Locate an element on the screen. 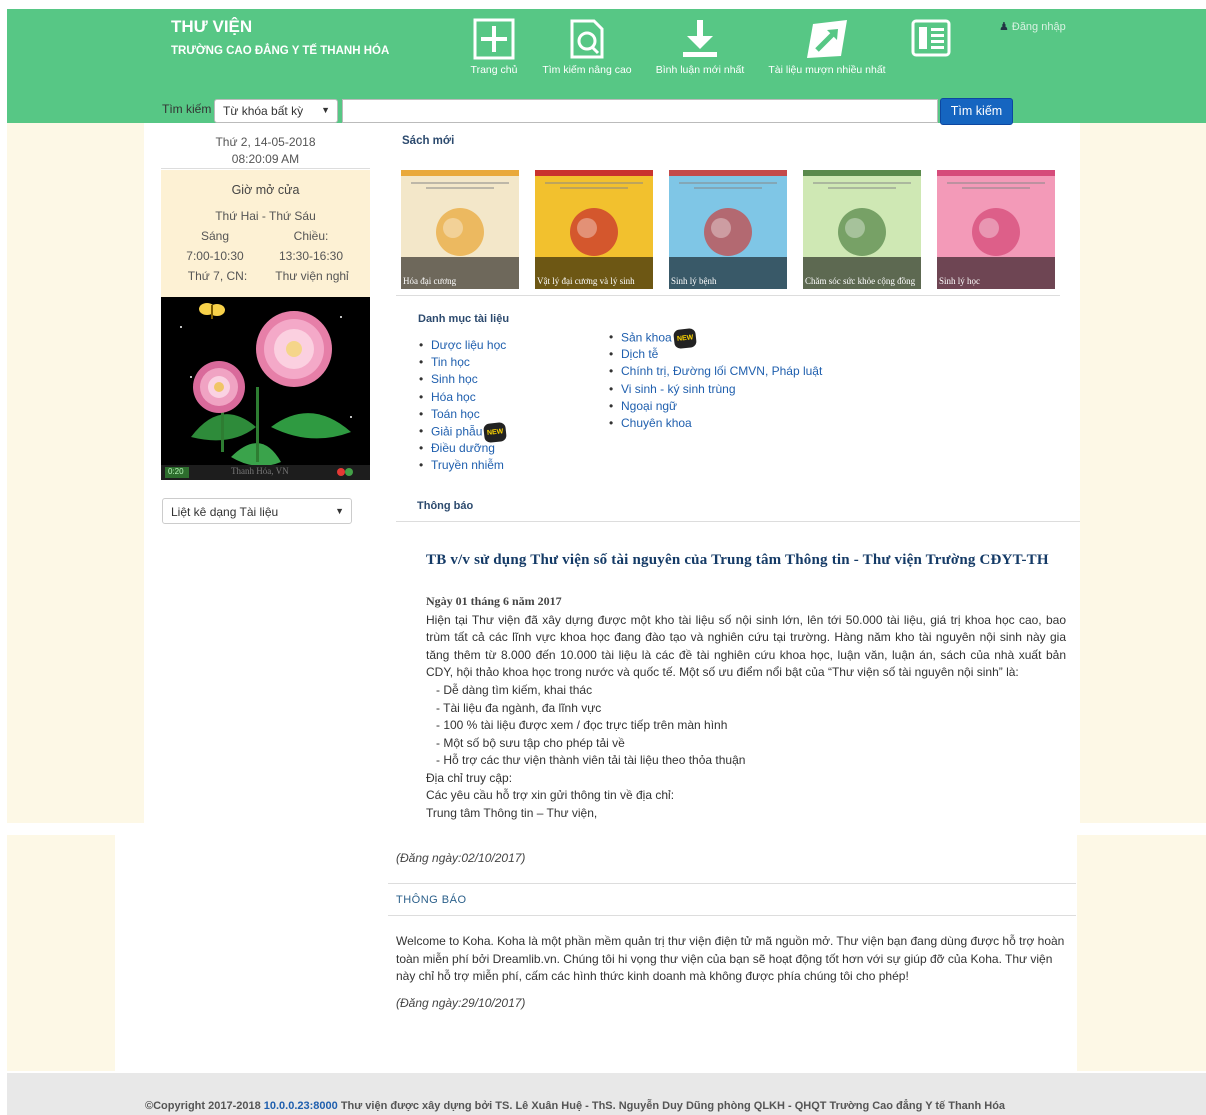 The width and height of the screenshot is (1206, 1115). trending-arrow-icon is located at coordinates (827, 39).